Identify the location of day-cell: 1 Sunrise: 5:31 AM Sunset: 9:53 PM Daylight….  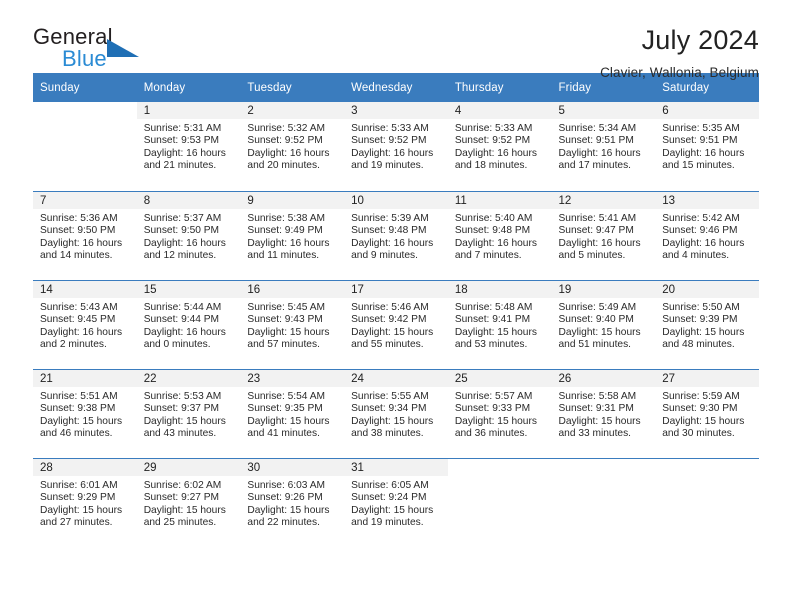
(188, 146).